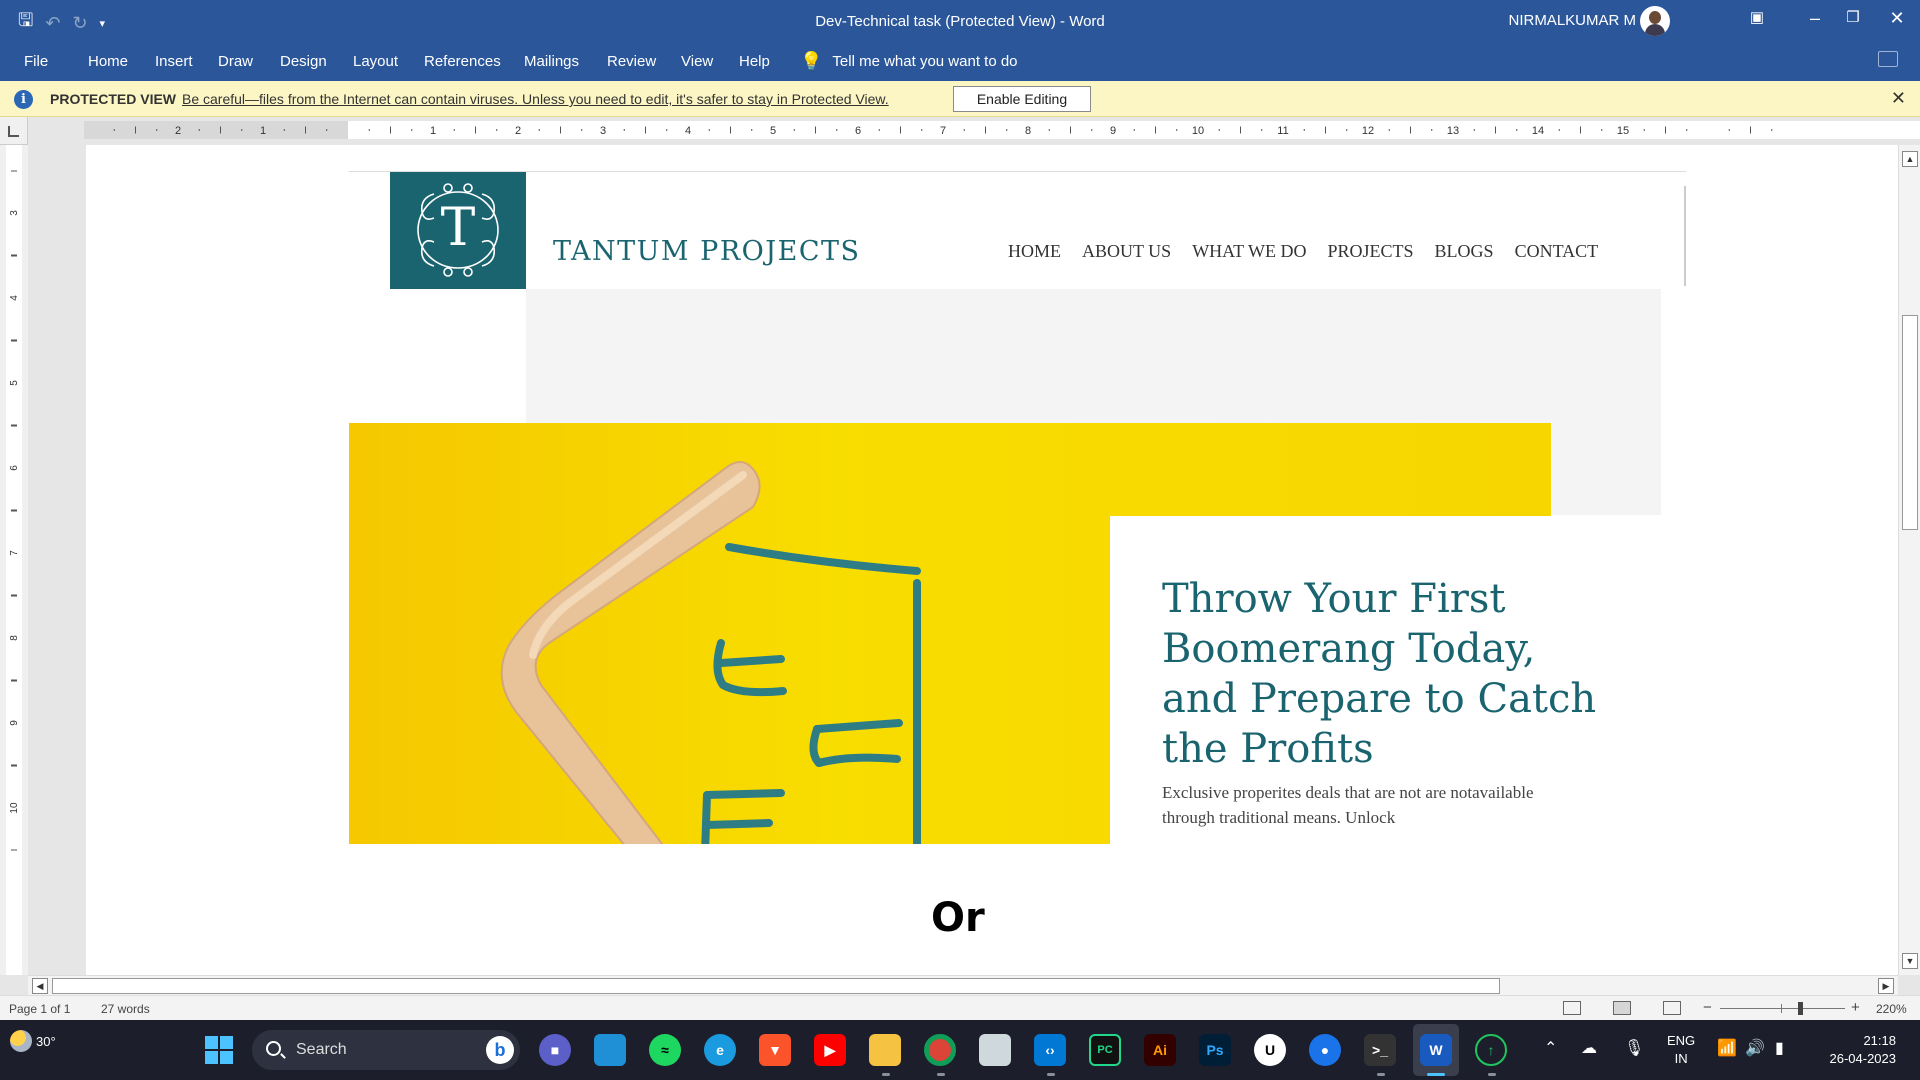  I want to click on tab-help: Help, so click(754, 61).